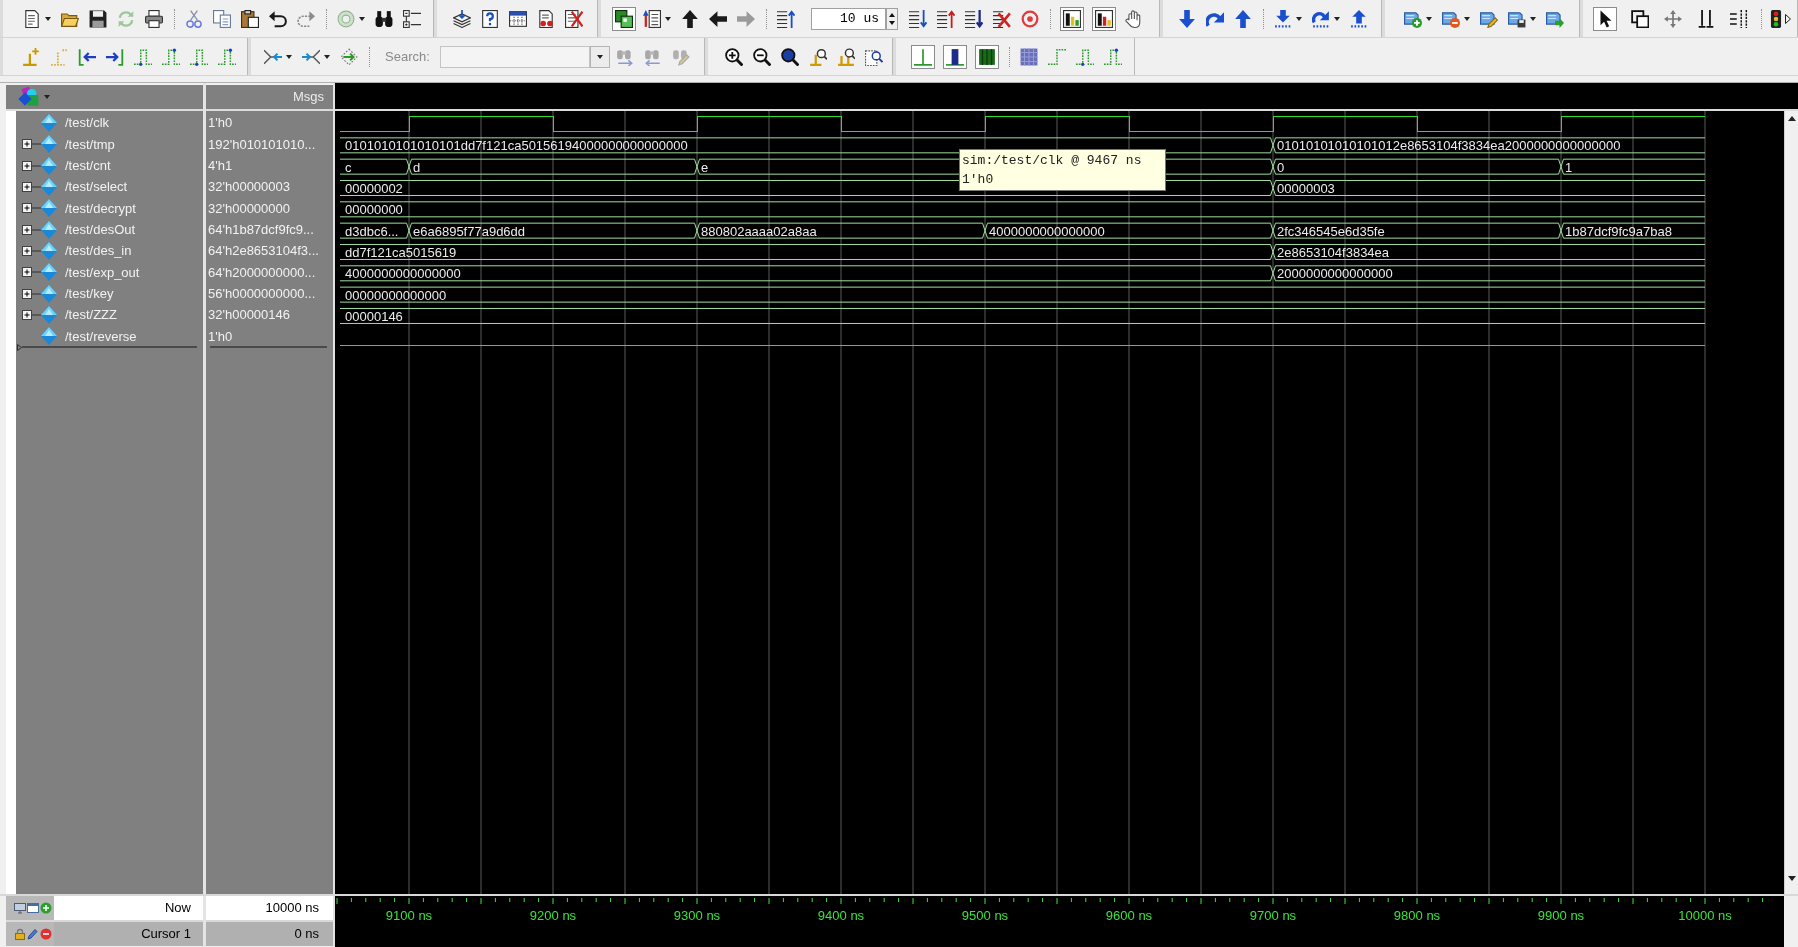 Image resolution: width=1798 pixels, height=947 pixels. What do you see at coordinates (1705, 18) in the screenshot?
I see `two-markers-icon` at bounding box center [1705, 18].